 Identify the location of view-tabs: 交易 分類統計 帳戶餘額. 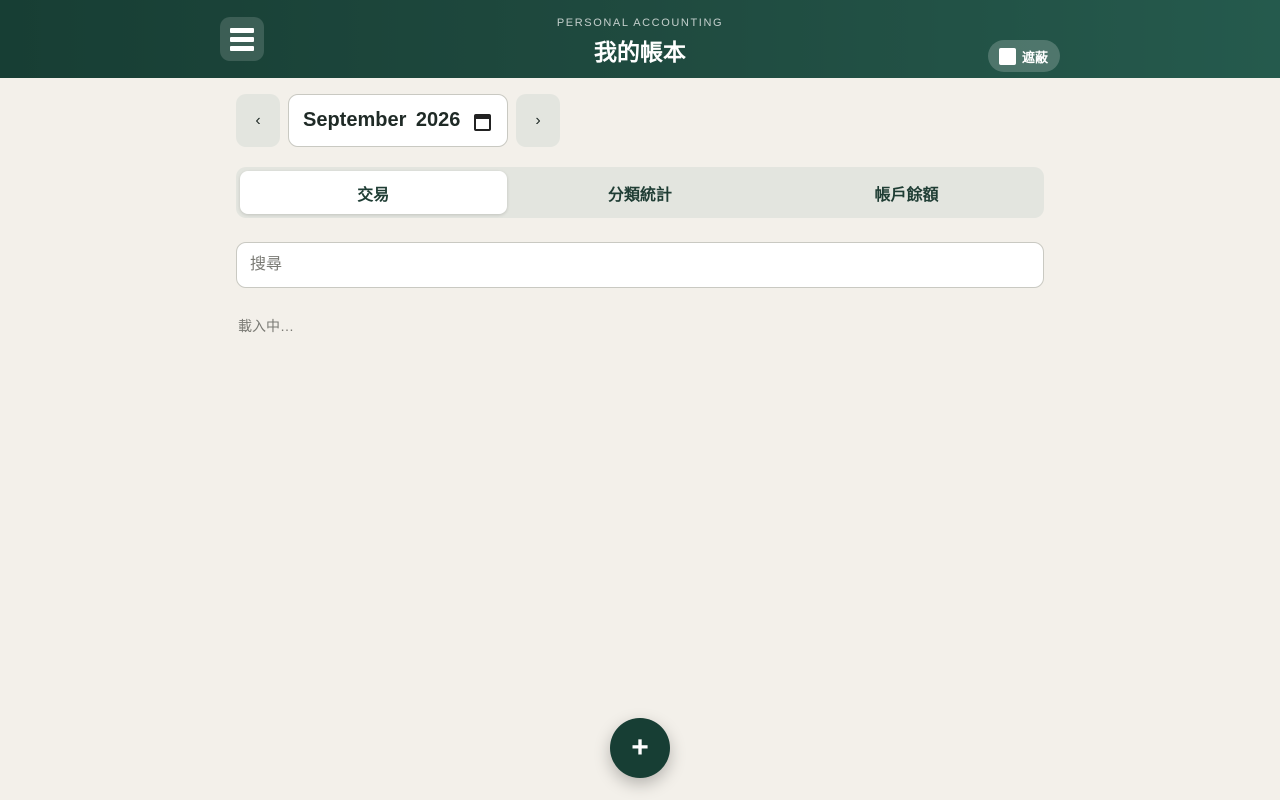
(640, 192).